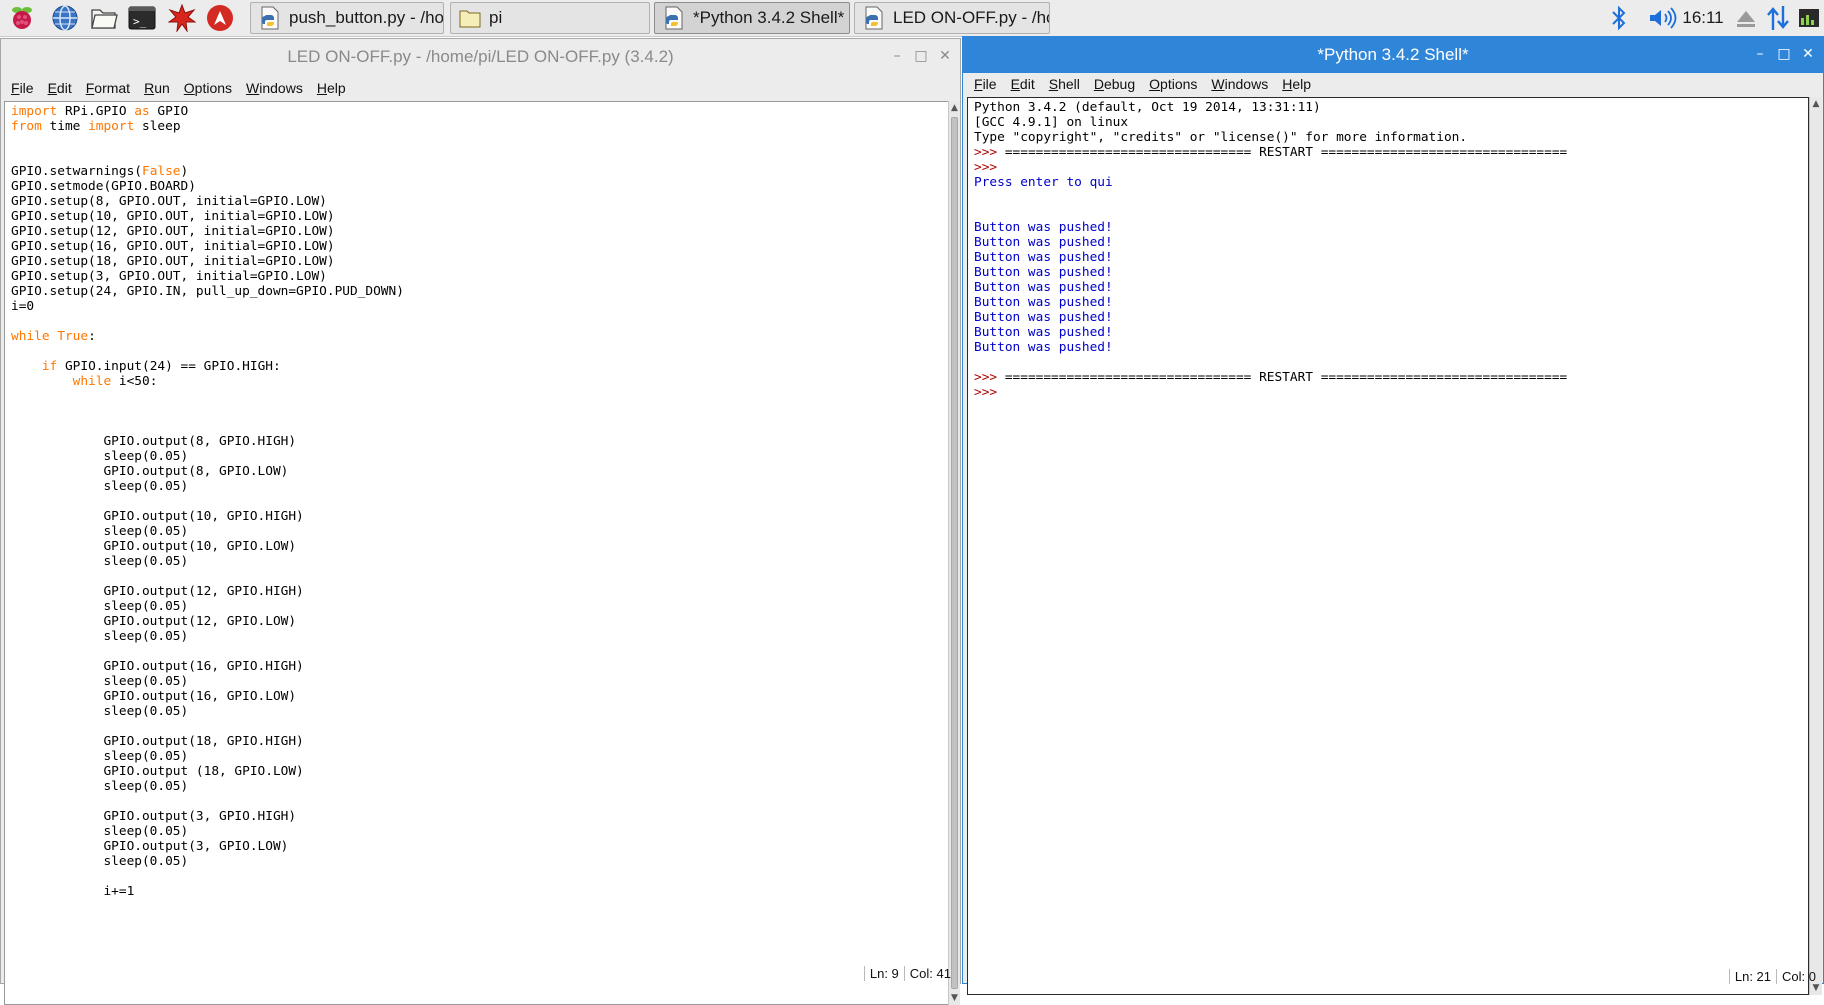 Image resolution: width=1824 pixels, height=1005 pixels. What do you see at coordinates (1746, 18) in the screenshot?
I see `eject-icon` at bounding box center [1746, 18].